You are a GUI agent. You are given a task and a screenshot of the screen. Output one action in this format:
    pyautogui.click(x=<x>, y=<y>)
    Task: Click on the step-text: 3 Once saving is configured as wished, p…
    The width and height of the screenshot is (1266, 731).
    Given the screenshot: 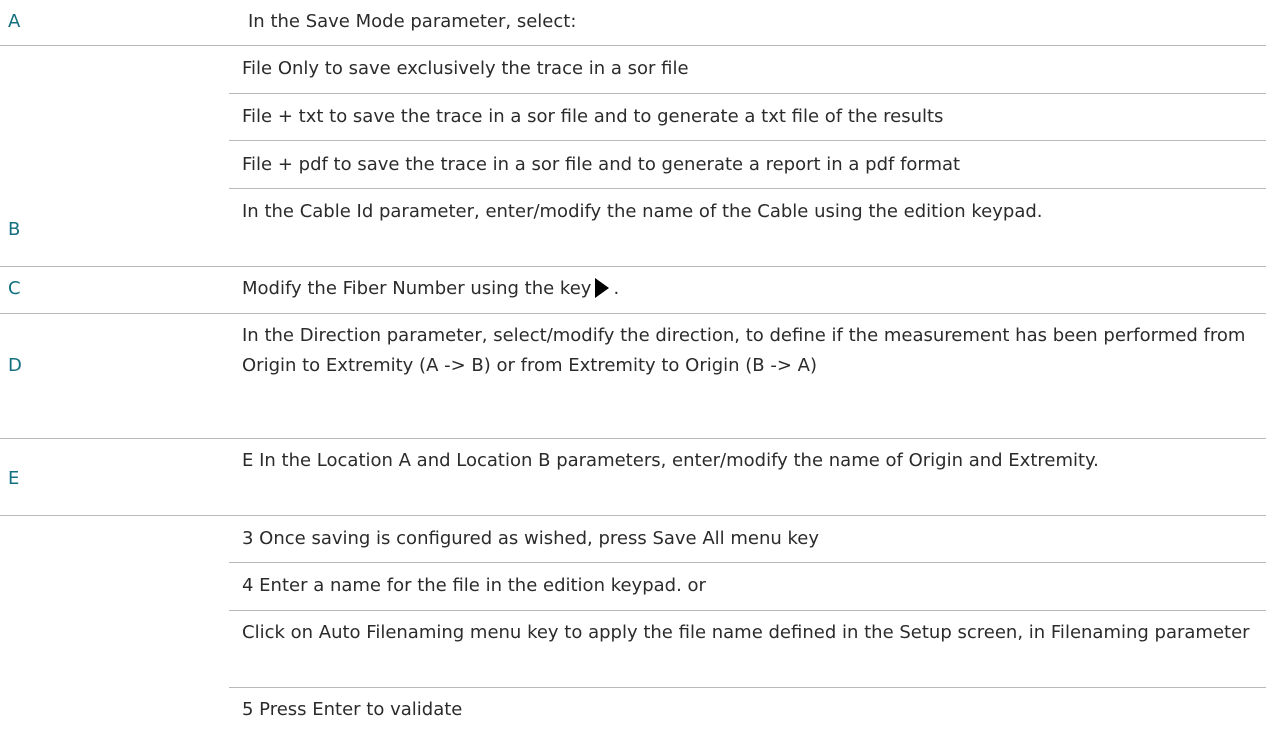 What is the action you would take?
    pyautogui.click(x=531, y=538)
    